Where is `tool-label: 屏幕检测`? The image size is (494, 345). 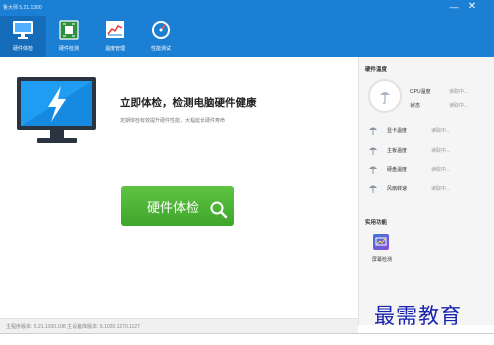 tool-label: 屏幕检测 is located at coordinates (381, 260).